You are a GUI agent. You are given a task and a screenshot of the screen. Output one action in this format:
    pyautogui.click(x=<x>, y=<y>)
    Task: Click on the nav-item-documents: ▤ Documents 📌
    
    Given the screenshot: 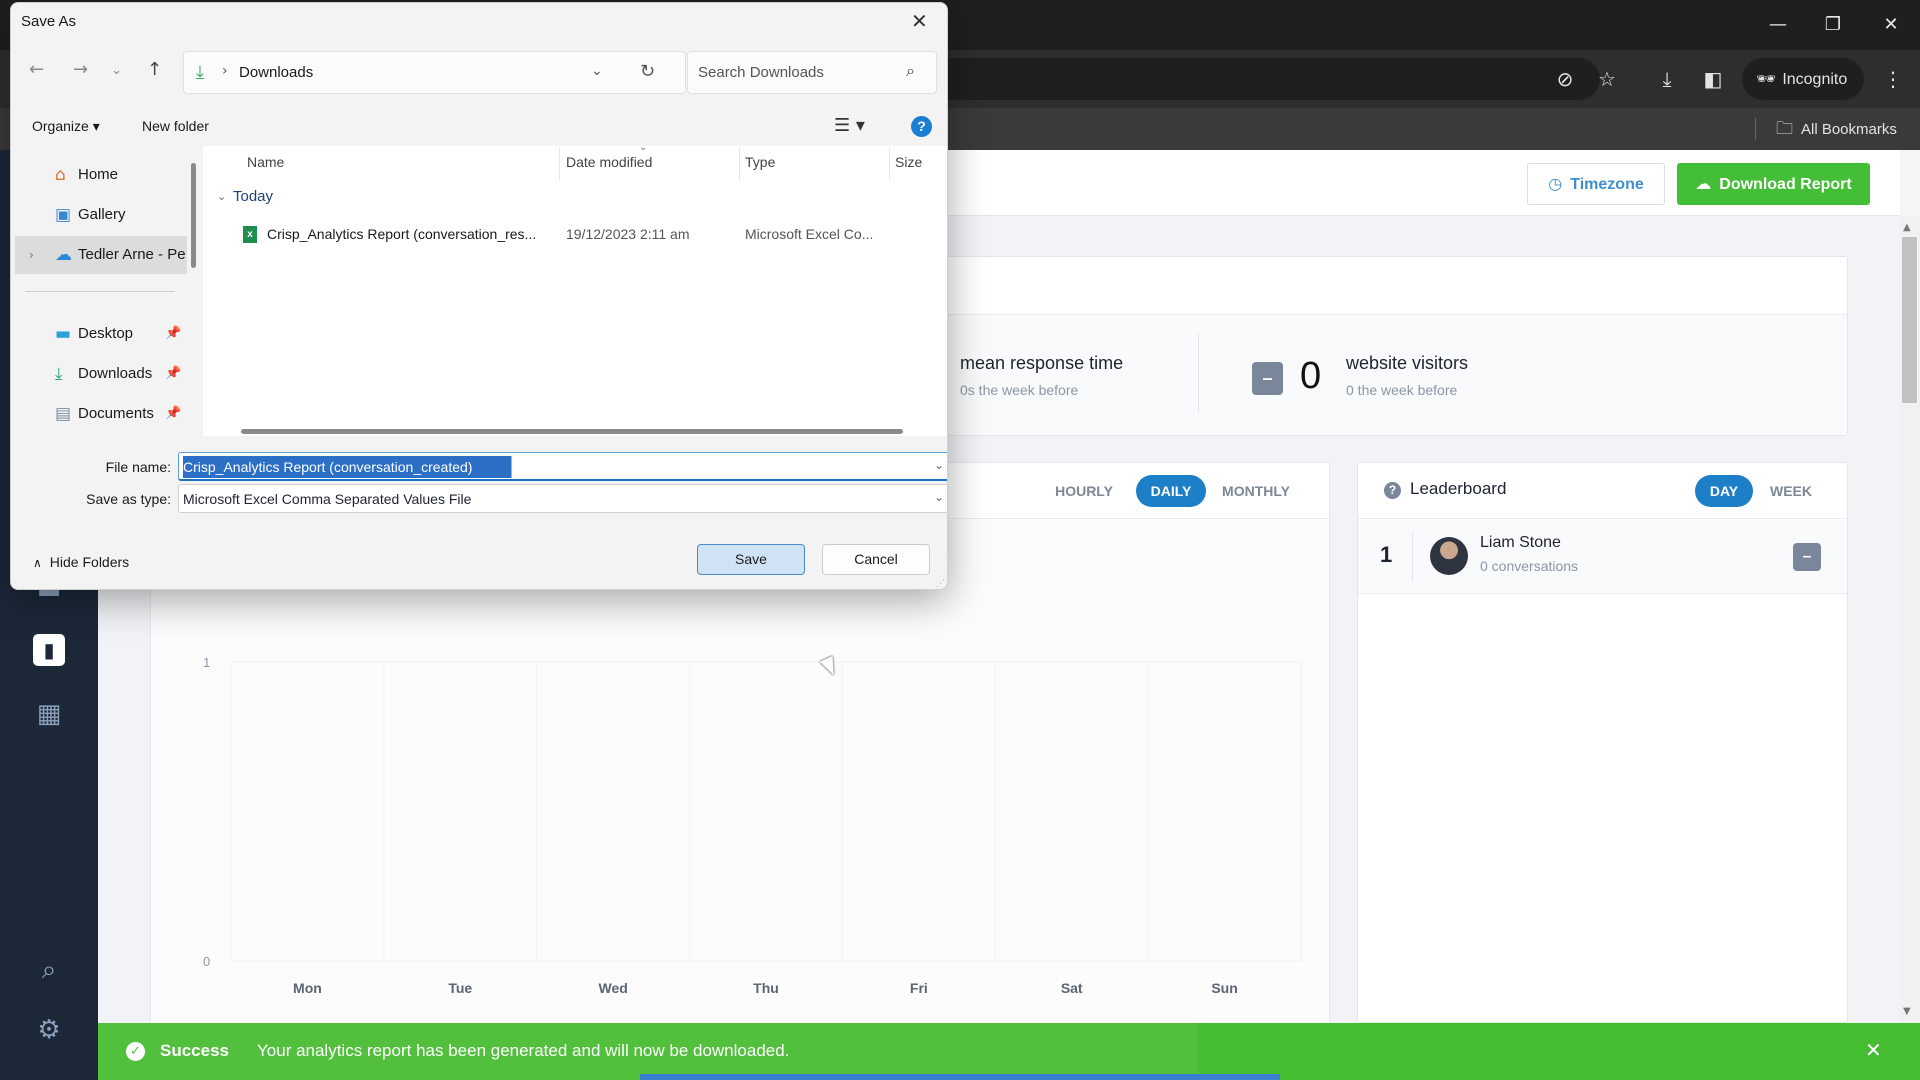 What is the action you would take?
    pyautogui.click(x=101, y=414)
    